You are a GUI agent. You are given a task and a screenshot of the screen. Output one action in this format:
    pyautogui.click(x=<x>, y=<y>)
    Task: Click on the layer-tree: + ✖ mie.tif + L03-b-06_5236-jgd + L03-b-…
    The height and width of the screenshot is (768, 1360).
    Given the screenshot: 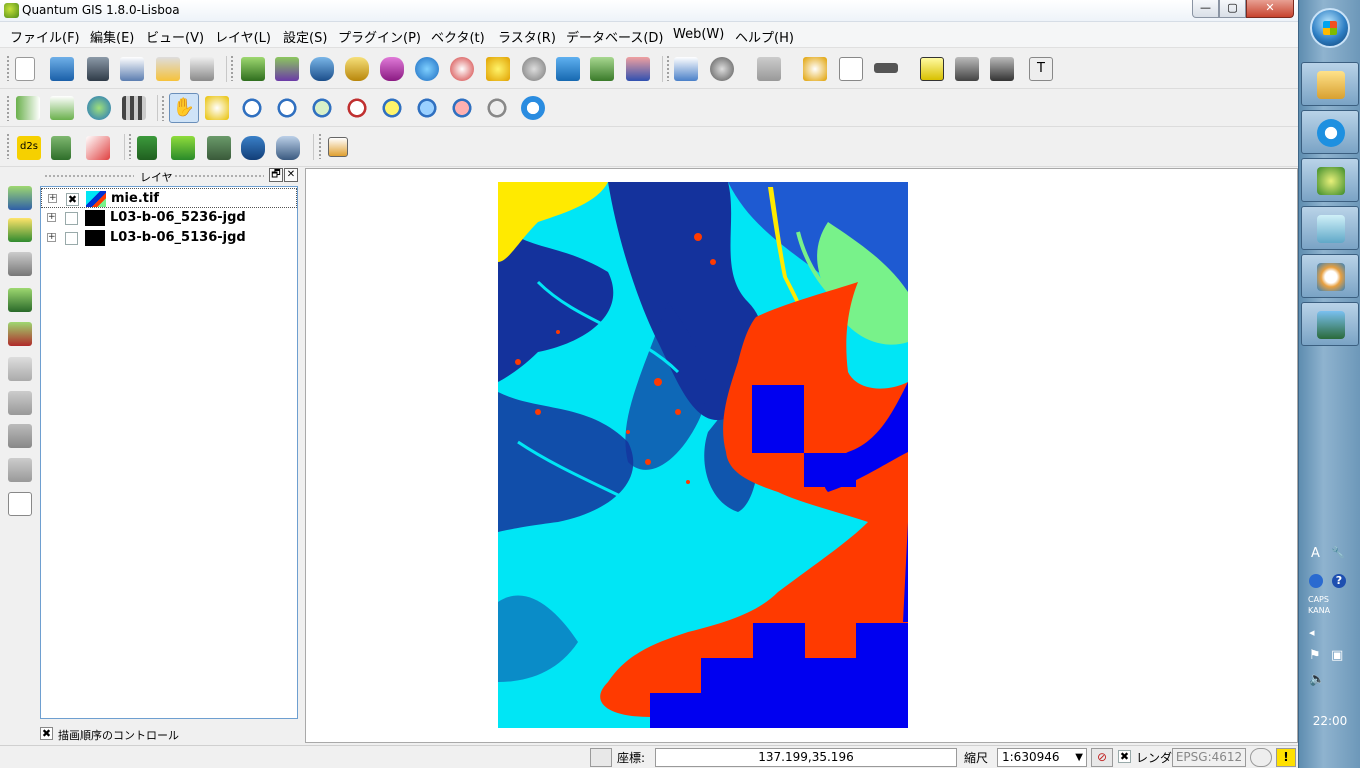 What is the action you would take?
    pyautogui.click(x=169, y=452)
    